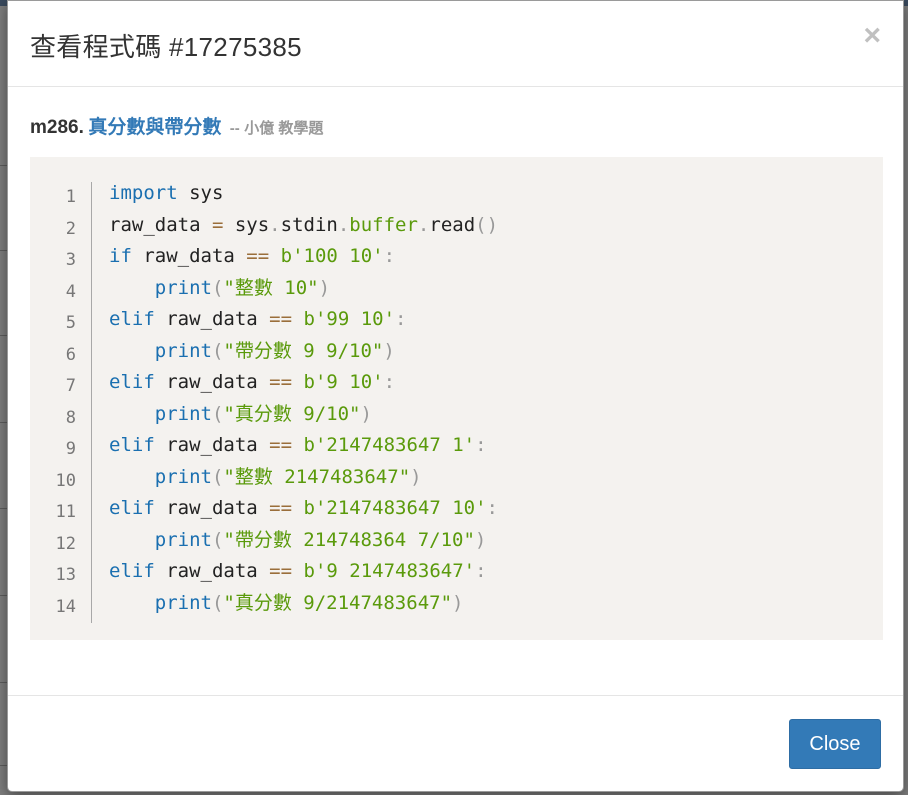 This screenshot has width=908, height=795. I want to click on code-line: print("真分數 9/2147483647"), so click(303, 604).